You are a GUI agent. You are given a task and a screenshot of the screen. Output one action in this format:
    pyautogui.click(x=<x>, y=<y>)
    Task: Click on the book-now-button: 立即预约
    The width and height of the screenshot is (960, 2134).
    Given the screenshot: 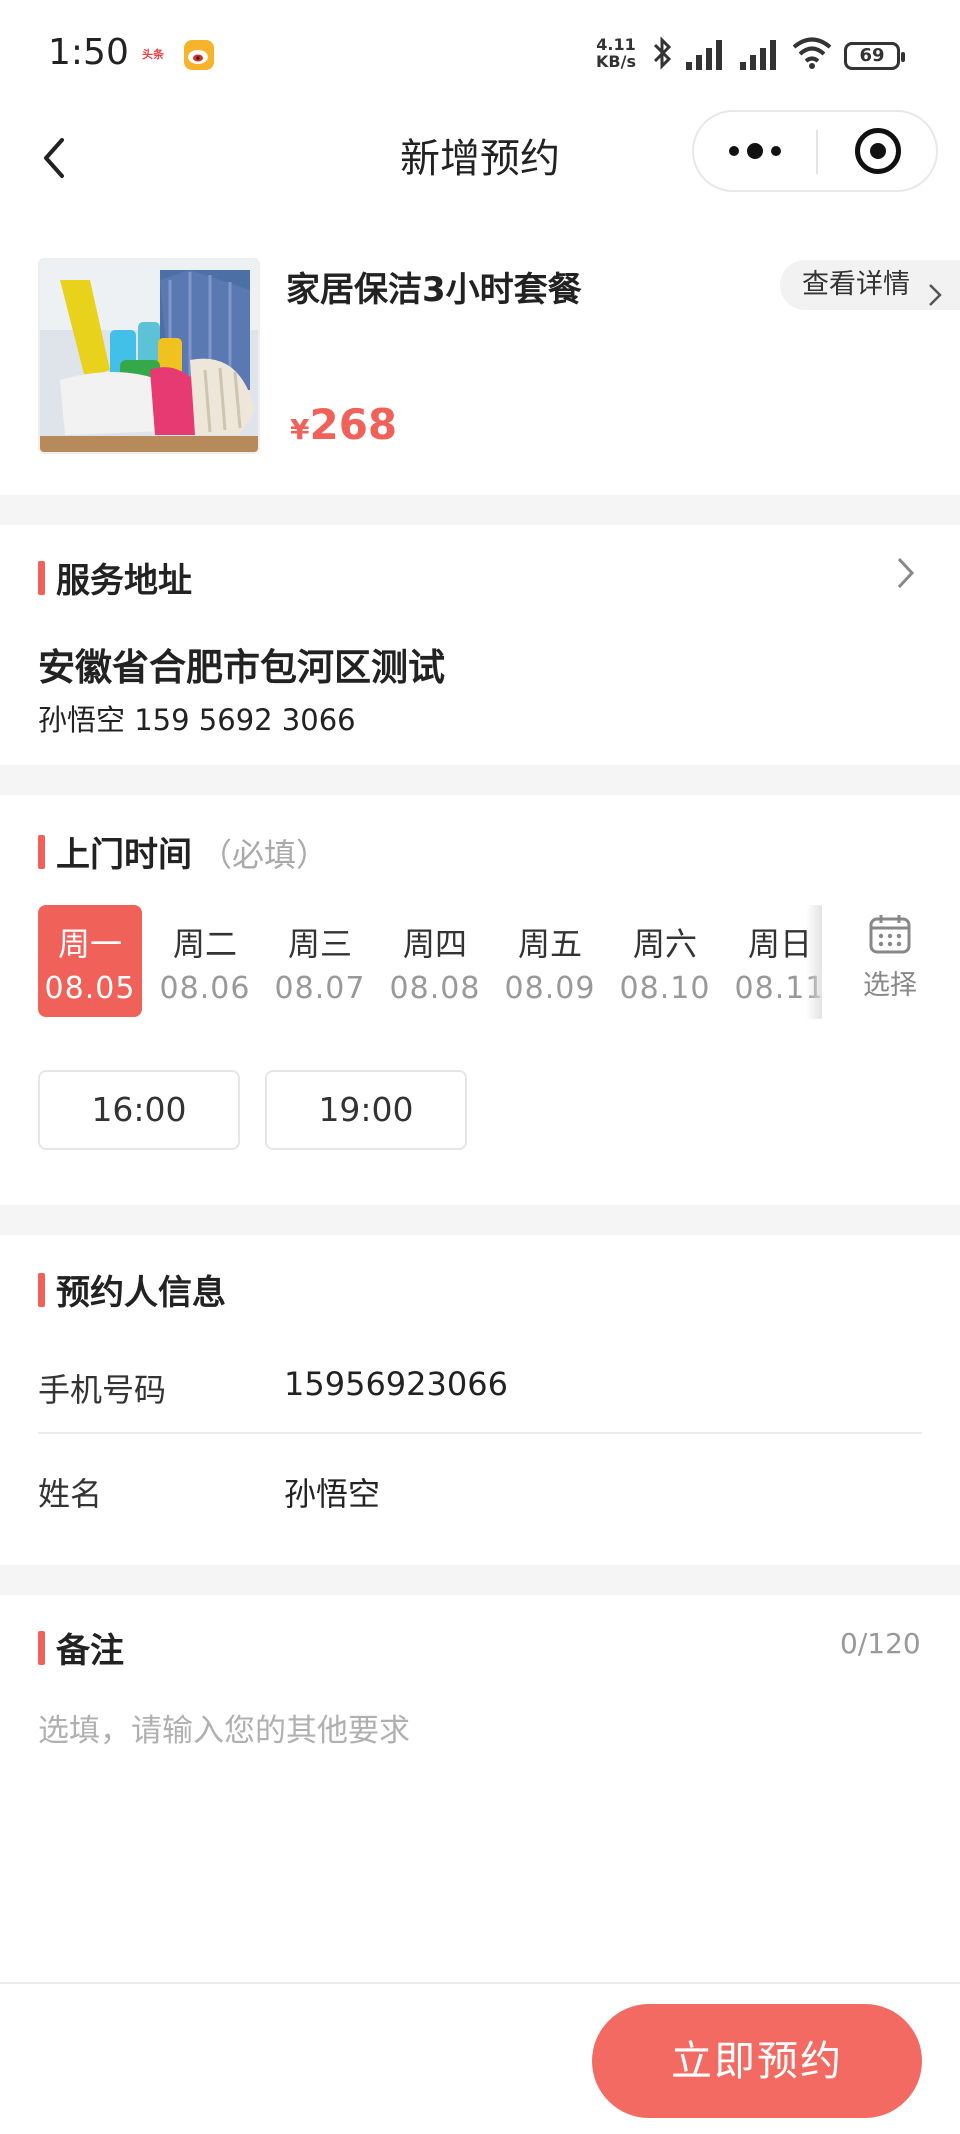 What is the action you would take?
    pyautogui.click(x=757, y=2061)
    